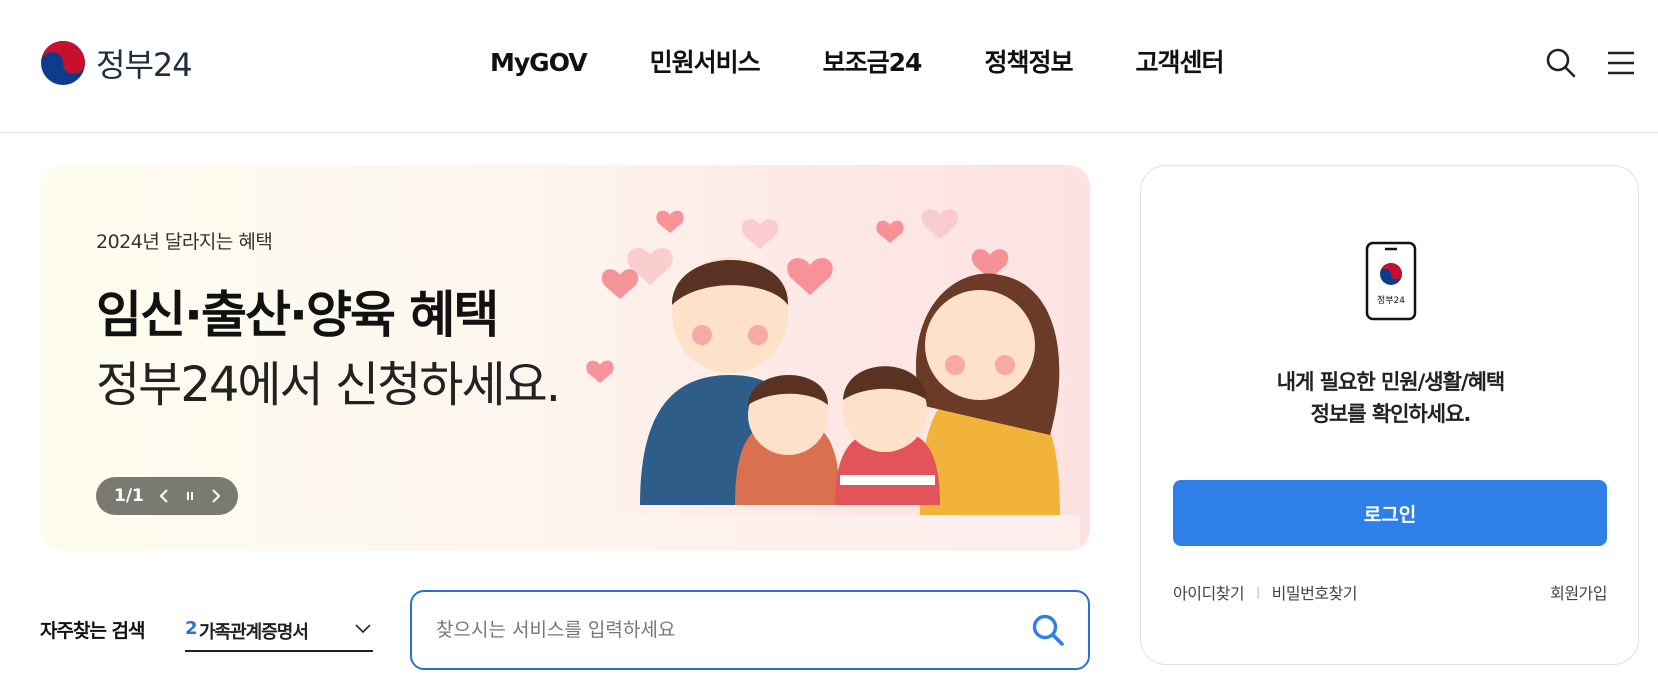 This screenshot has width=1658, height=681. I want to click on main-nav: MyGOV 민원서비스 보조금24 정책정보 고객센터, so click(888, 63).